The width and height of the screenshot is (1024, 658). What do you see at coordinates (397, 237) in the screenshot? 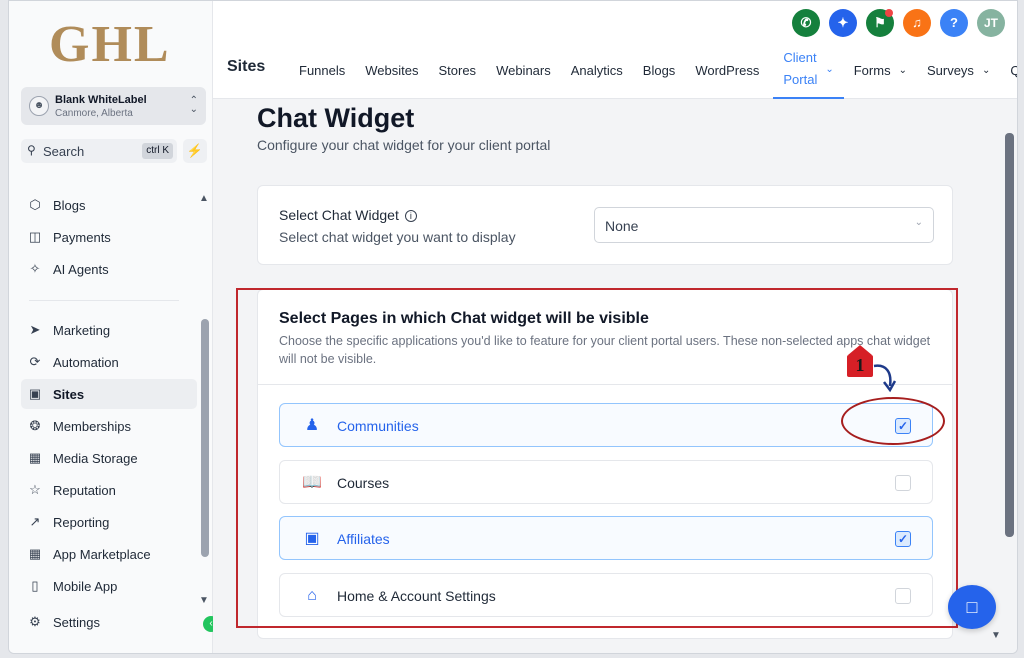
I see `select-widget-help: Select chat widget you want to display` at bounding box center [397, 237].